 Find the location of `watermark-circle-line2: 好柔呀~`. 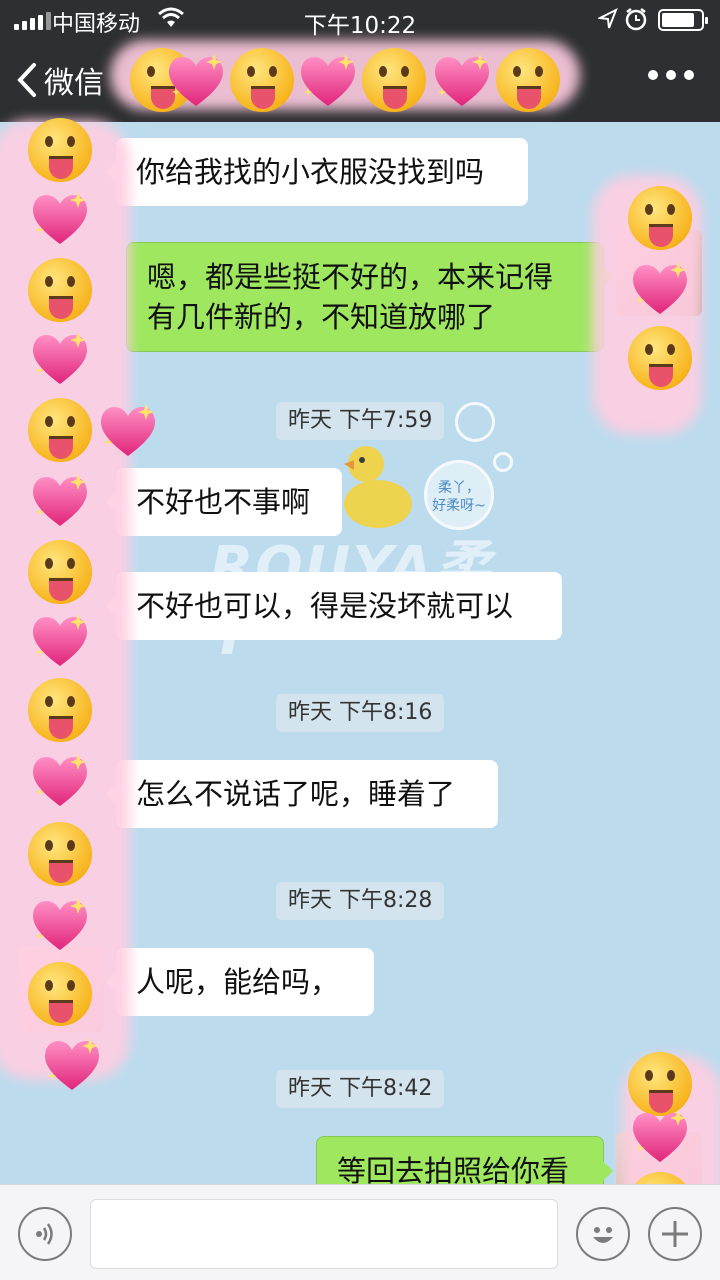

watermark-circle-line2: 好柔呀~ is located at coordinates (459, 506).